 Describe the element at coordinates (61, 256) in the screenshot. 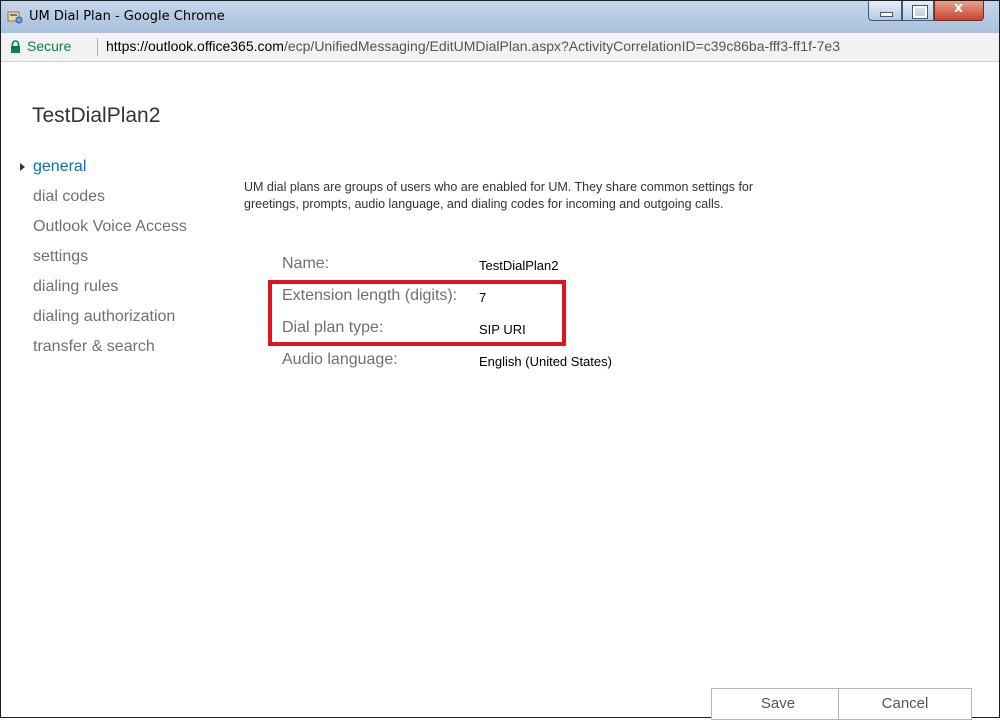

I see `nav-item-label: settings` at that location.